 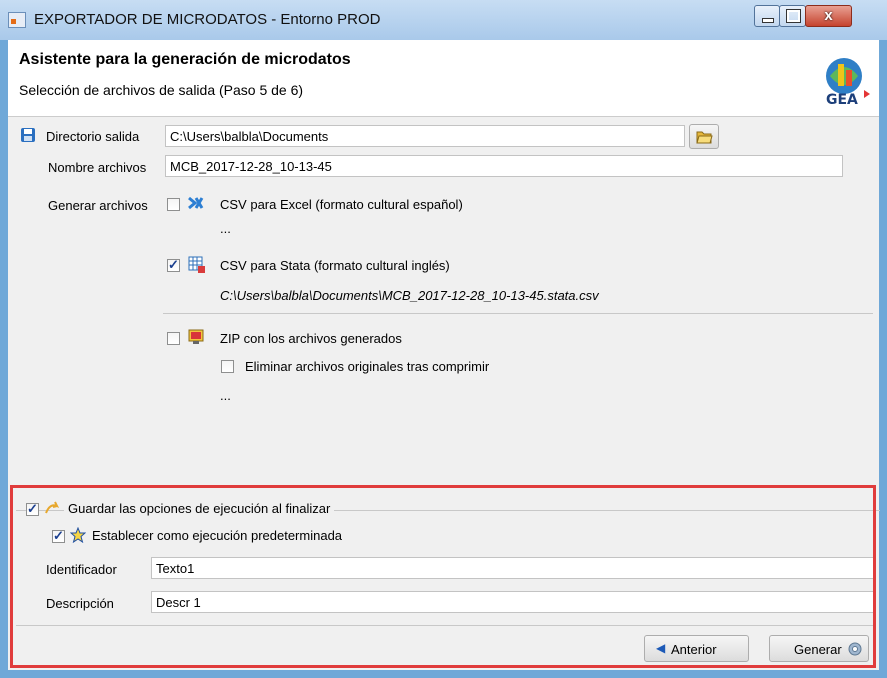 What do you see at coordinates (98, 205) in the screenshot?
I see `generate-files-label: Generar archivos` at bounding box center [98, 205].